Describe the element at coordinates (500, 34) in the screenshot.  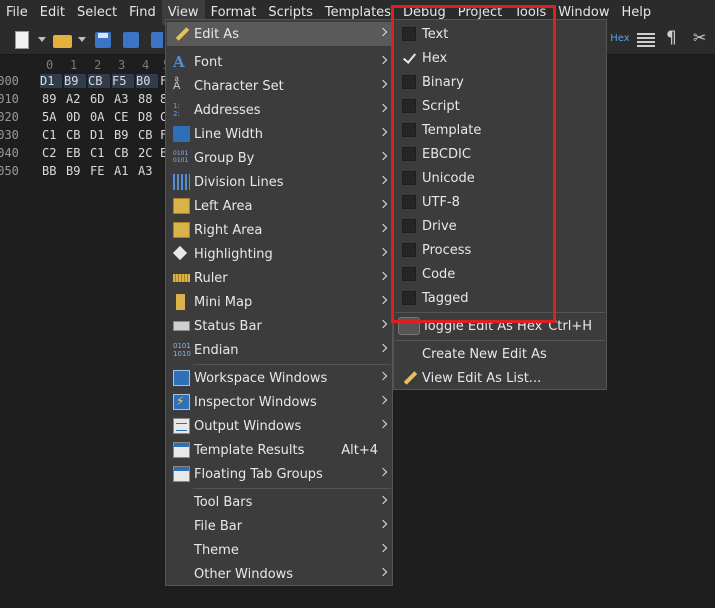
I see `edit-as-text: Text` at that location.